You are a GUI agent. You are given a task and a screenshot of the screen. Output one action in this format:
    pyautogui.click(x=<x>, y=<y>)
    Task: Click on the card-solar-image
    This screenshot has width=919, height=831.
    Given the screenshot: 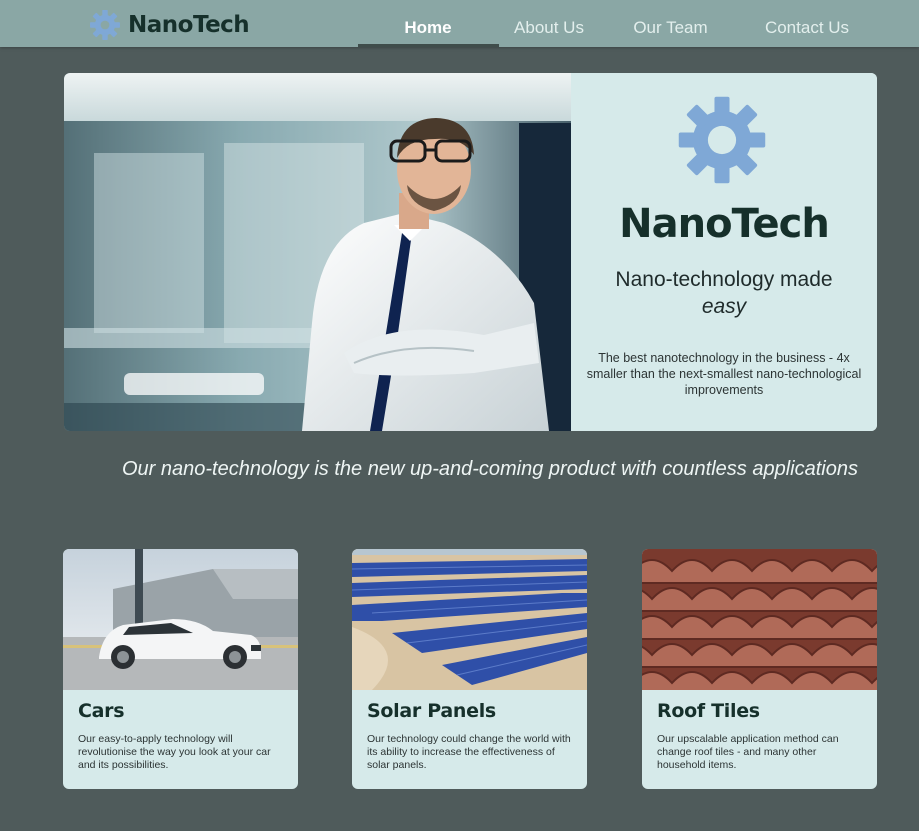 What is the action you would take?
    pyautogui.click(x=469, y=619)
    